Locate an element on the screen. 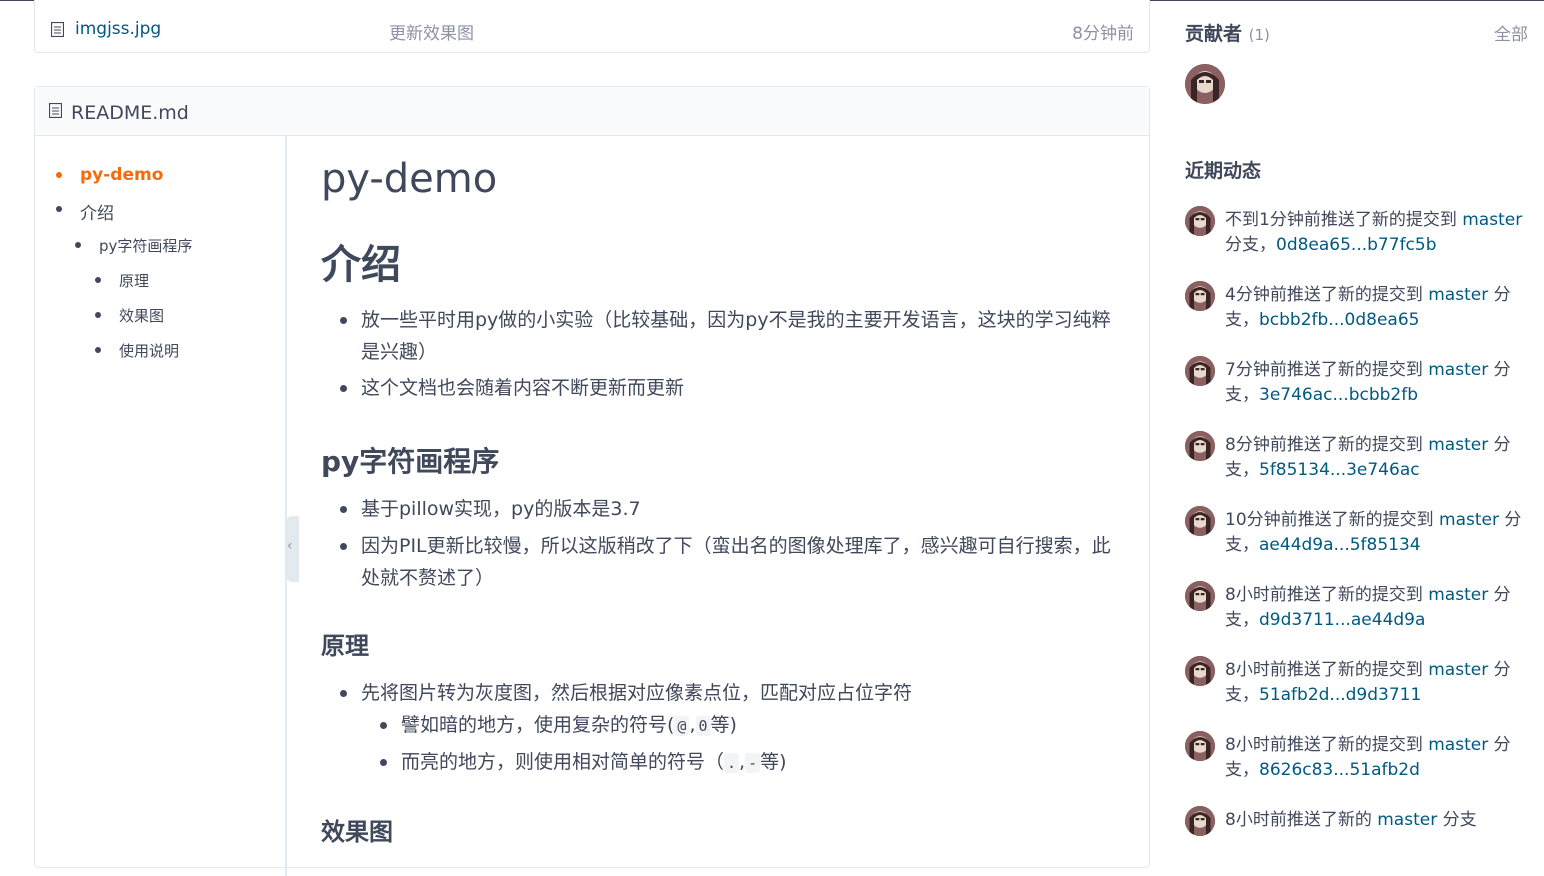  toc-item-py-art: py字符画程序 is located at coordinates (134, 245).